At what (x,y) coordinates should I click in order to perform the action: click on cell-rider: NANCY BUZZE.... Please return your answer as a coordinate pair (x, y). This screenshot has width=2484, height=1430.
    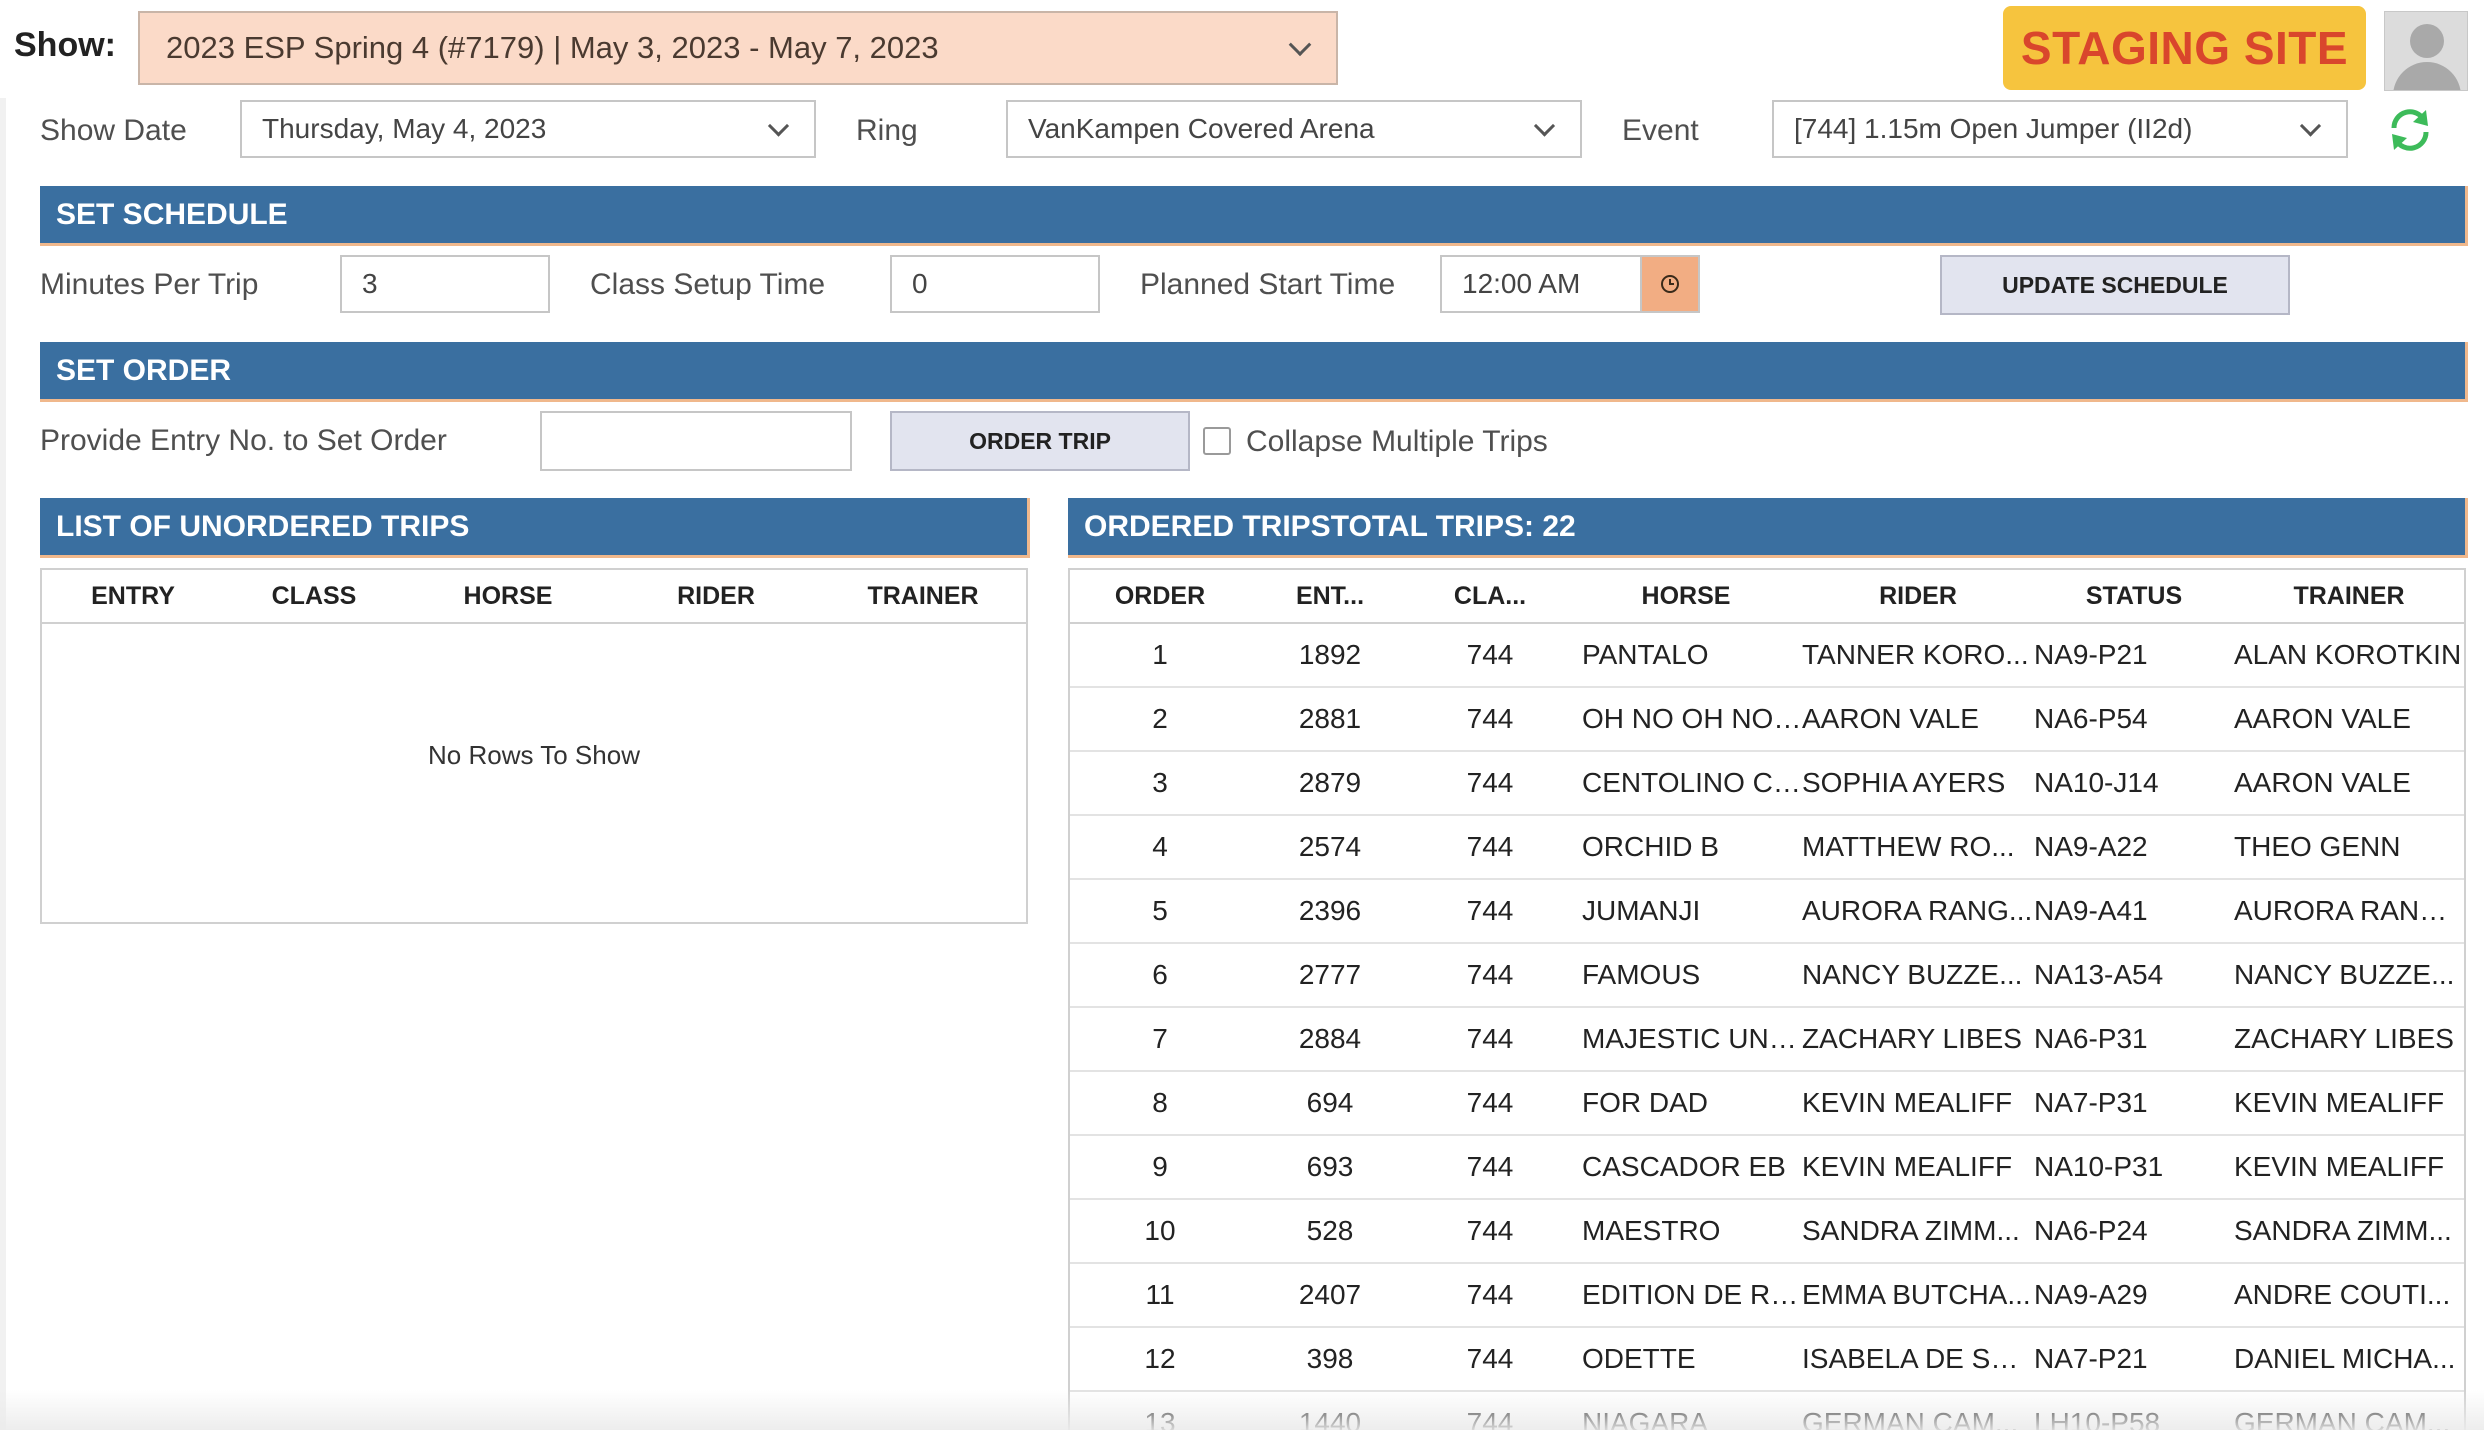
    Looking at the image, I should click on (1912, 974).